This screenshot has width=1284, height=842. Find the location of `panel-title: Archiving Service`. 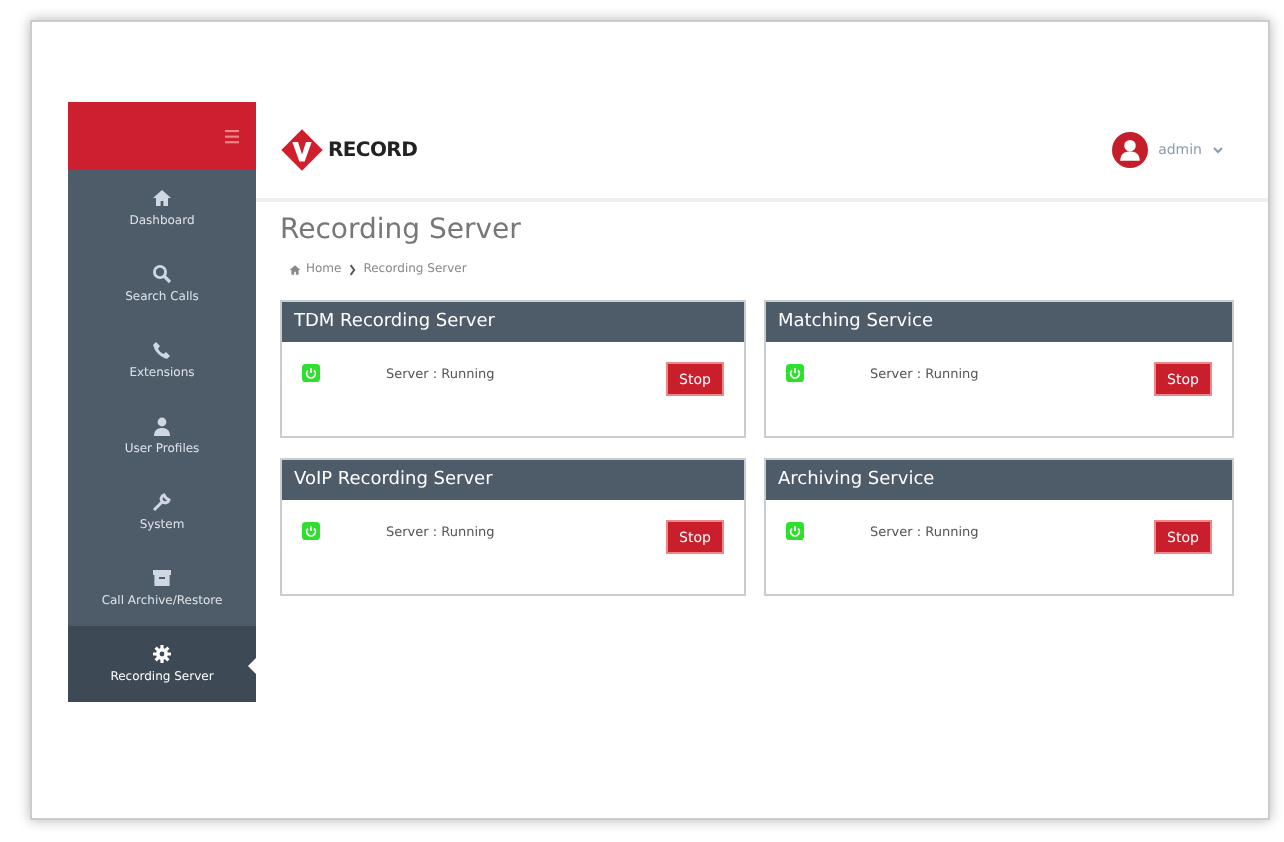

panel-title: Archiving Service is located at coordinates (999, 480).